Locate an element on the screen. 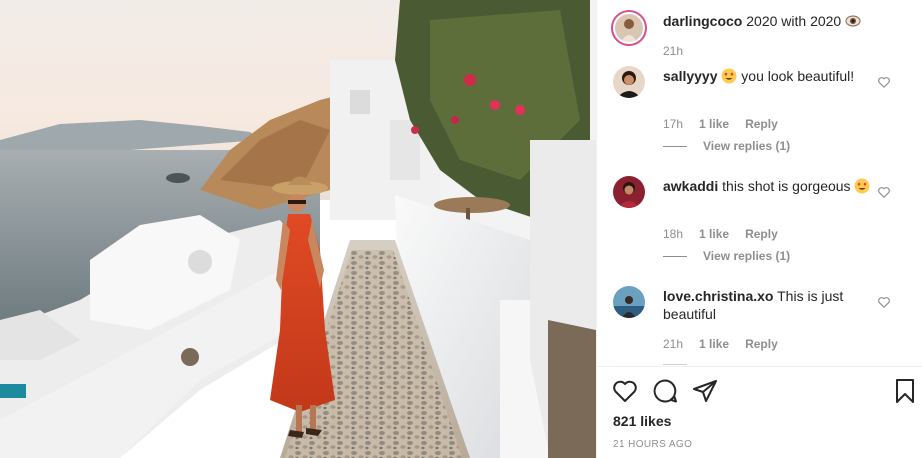 This screenshot has width=922, height=458. author-avatar is located at coordinates (629, 28).